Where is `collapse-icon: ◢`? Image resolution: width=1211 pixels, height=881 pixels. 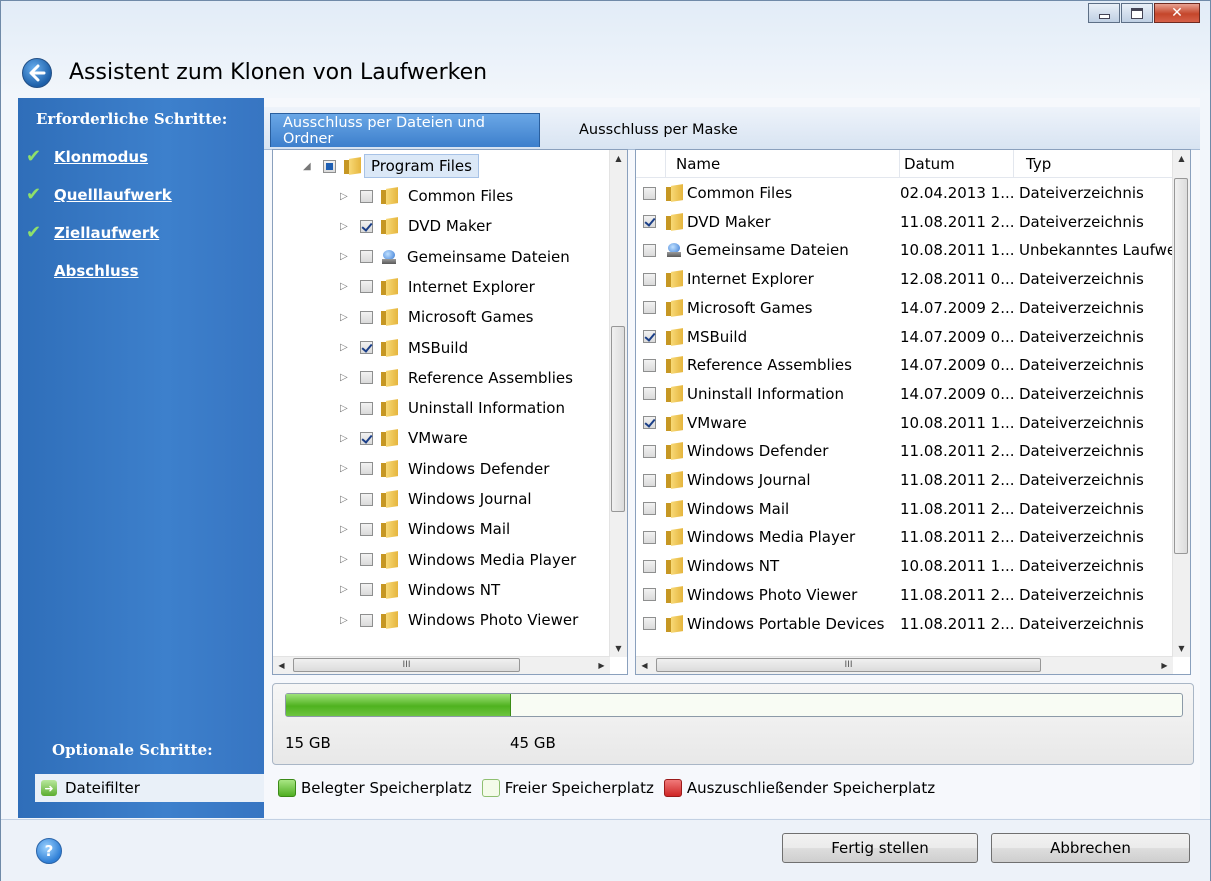 collapse-icon: ◢ is located at coordinates (308, 166).